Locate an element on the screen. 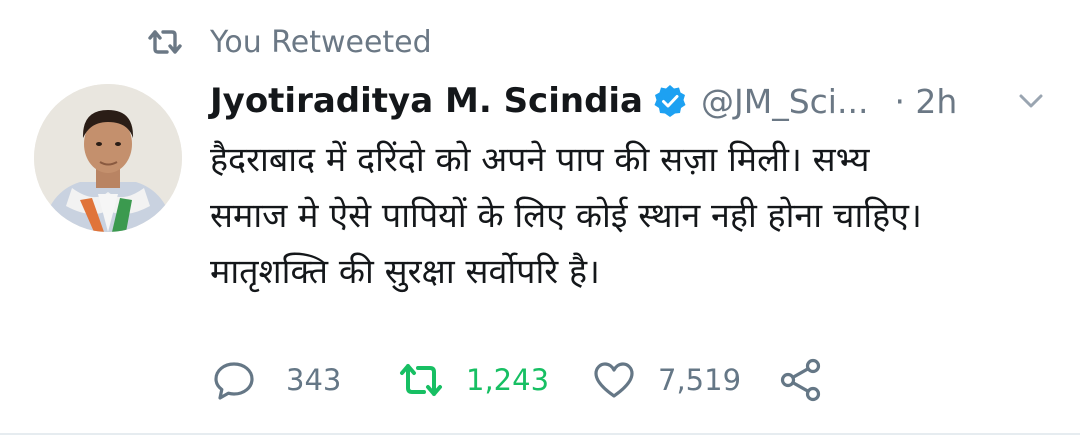  share-icon is located at coordinates (800, 380).